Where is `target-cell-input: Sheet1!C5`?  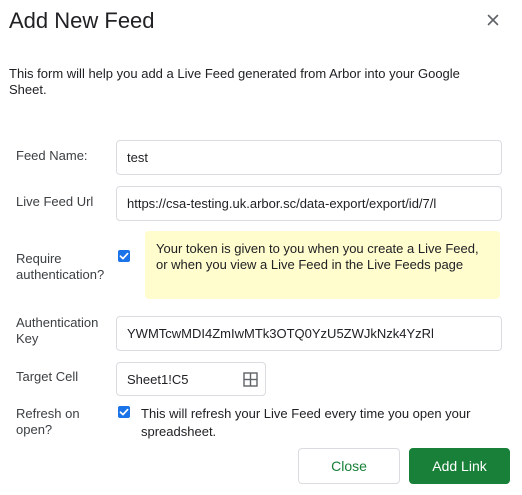 target-cell-input: Sheet1!C5 is located at coordinates (191, 379).